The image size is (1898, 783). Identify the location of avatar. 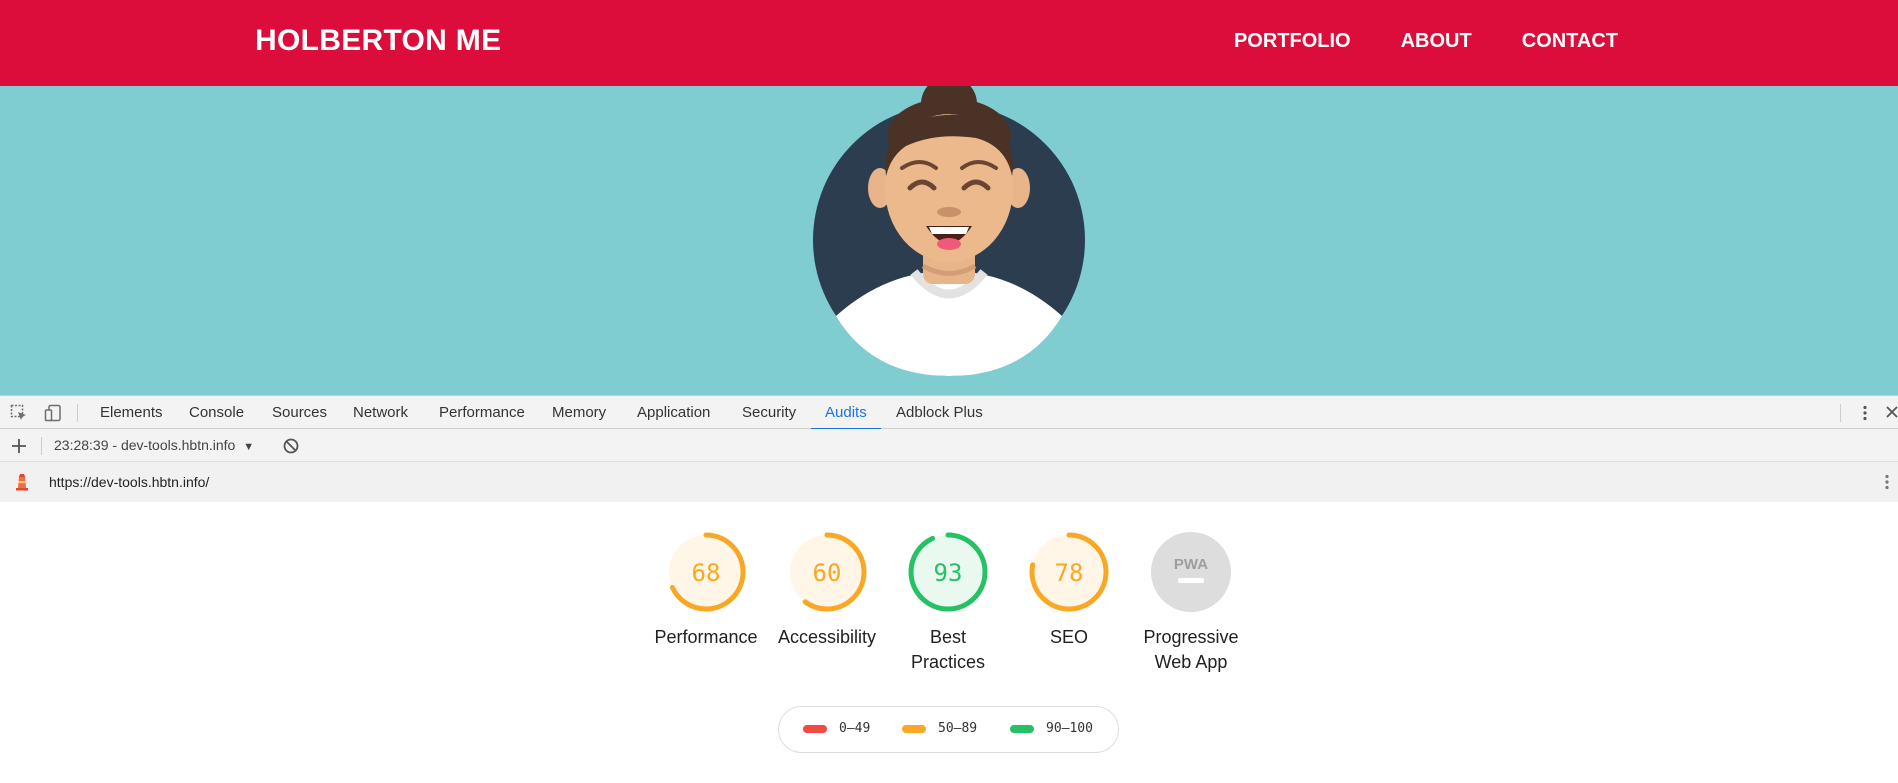
(949, 231).